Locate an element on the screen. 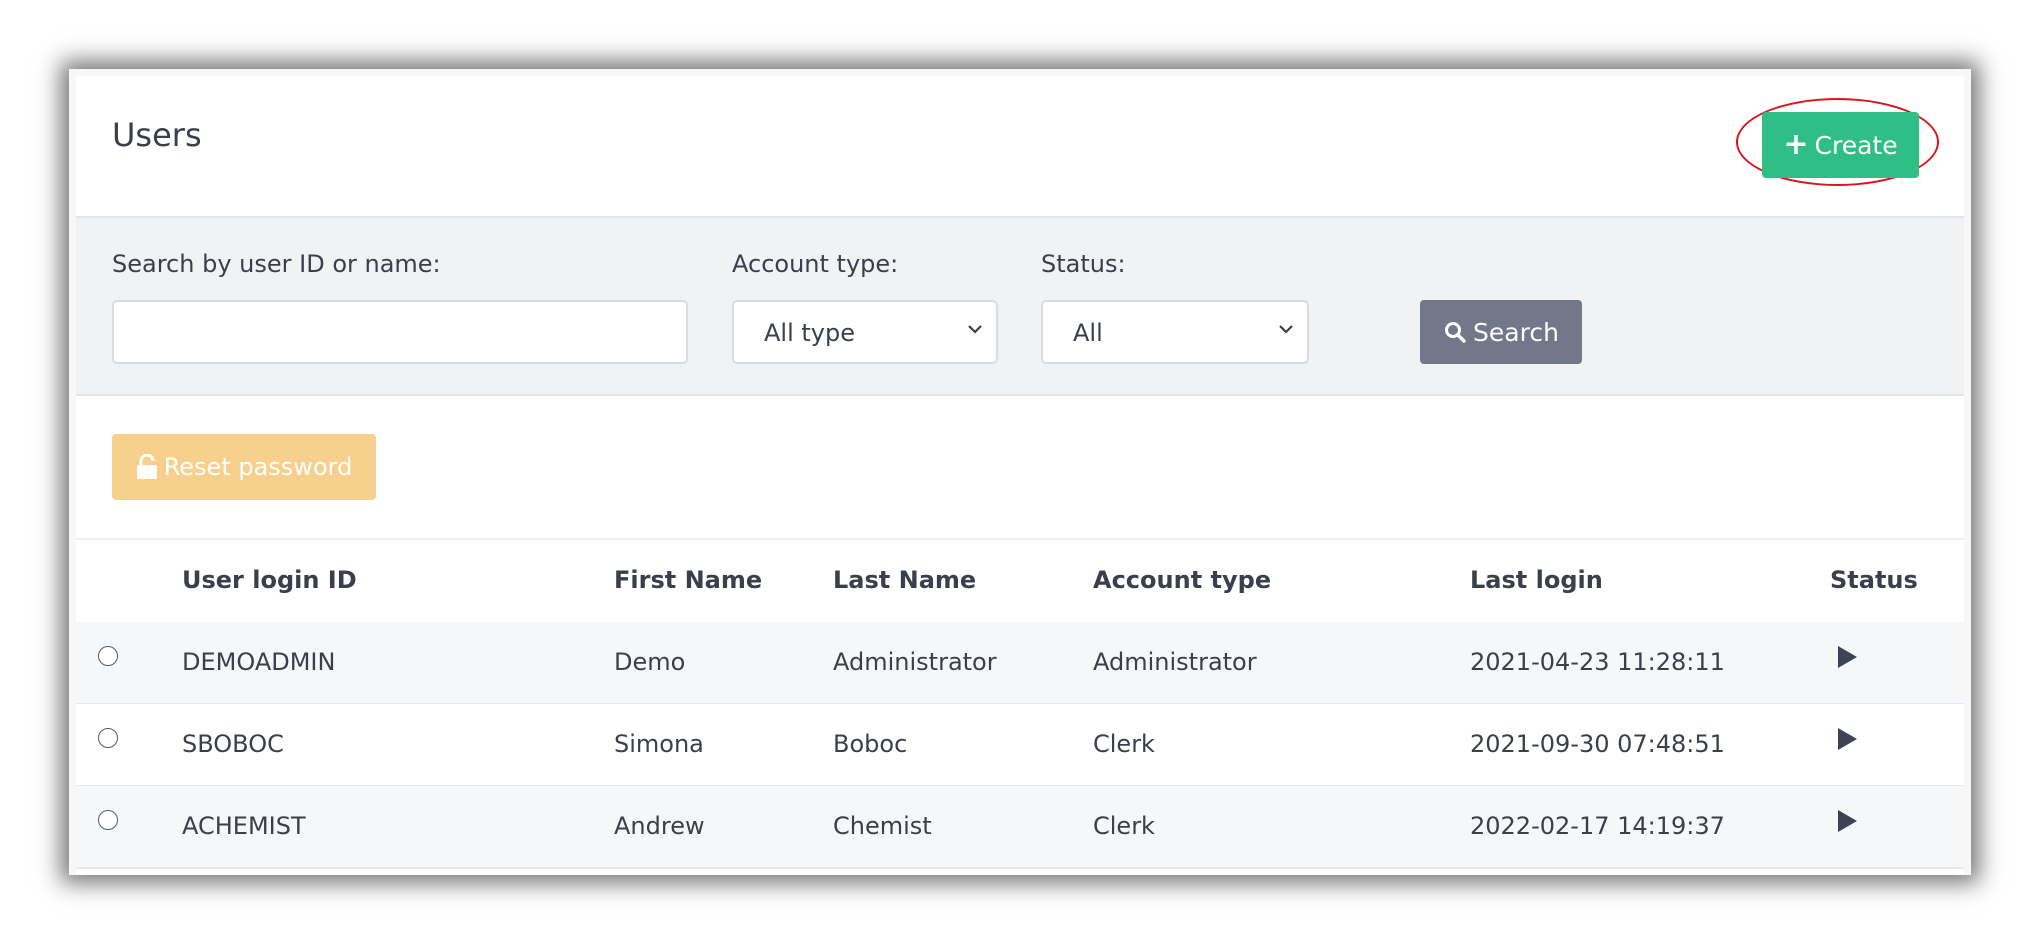  status-label: Status: is located at coordinates (1083, 264).